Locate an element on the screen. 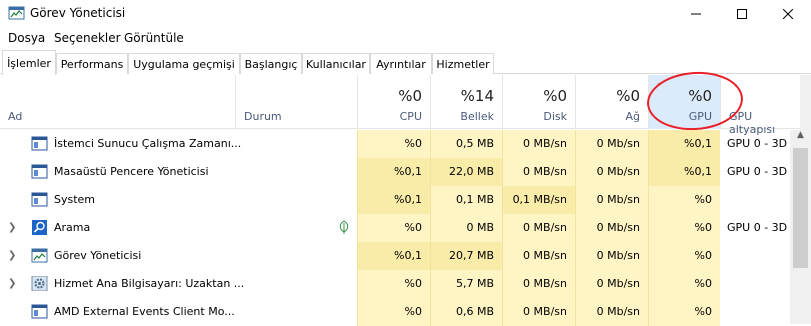 The height and width of the screenshot is (326, 811). menu-options: Seçenekler is located at coordinates (87, 38).